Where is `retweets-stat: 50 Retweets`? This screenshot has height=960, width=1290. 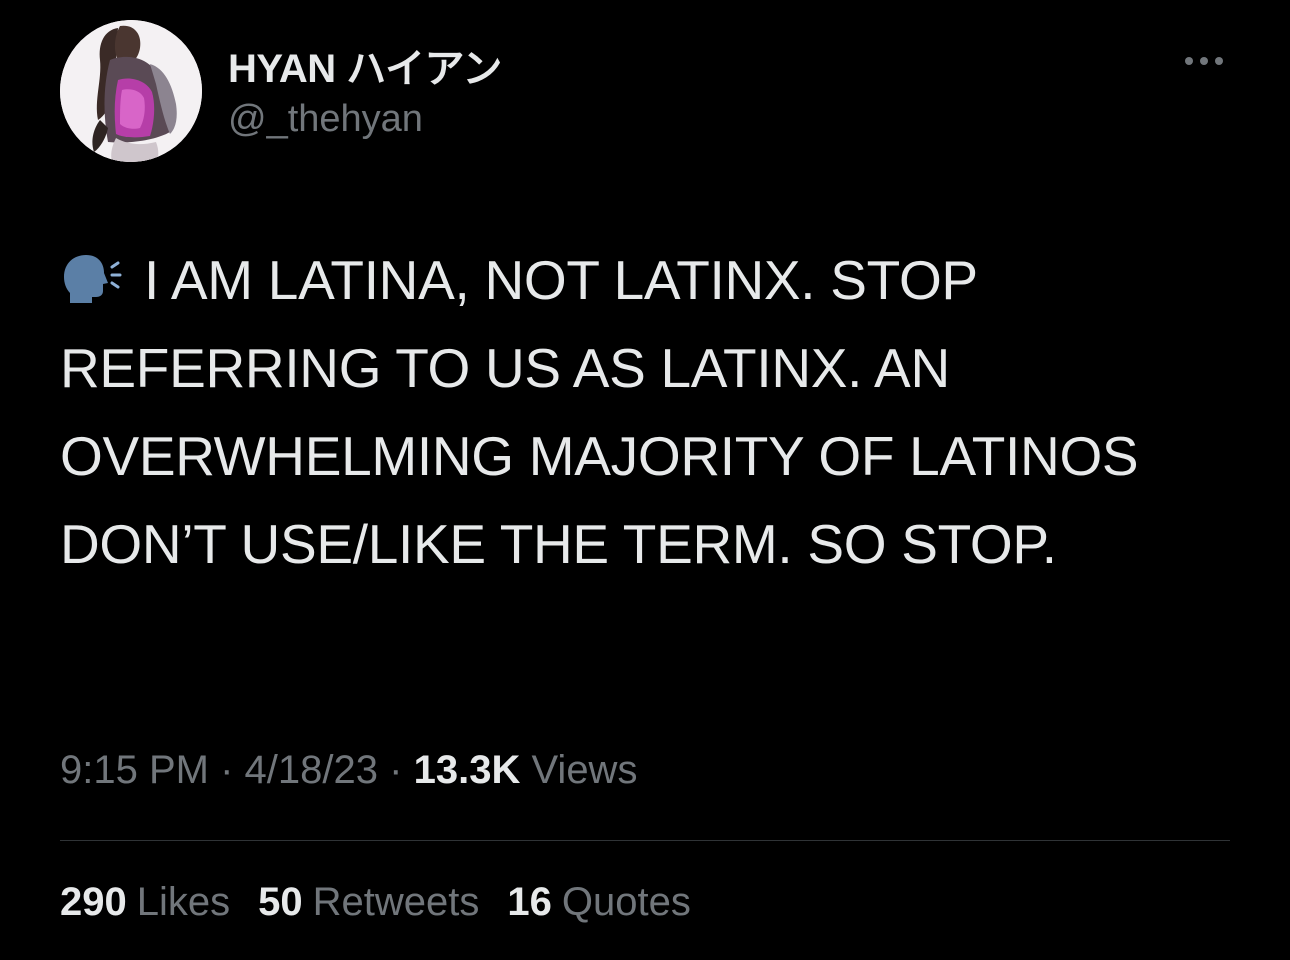
retweets-stat: 50 Retweets is located at coordinates (368, 902).